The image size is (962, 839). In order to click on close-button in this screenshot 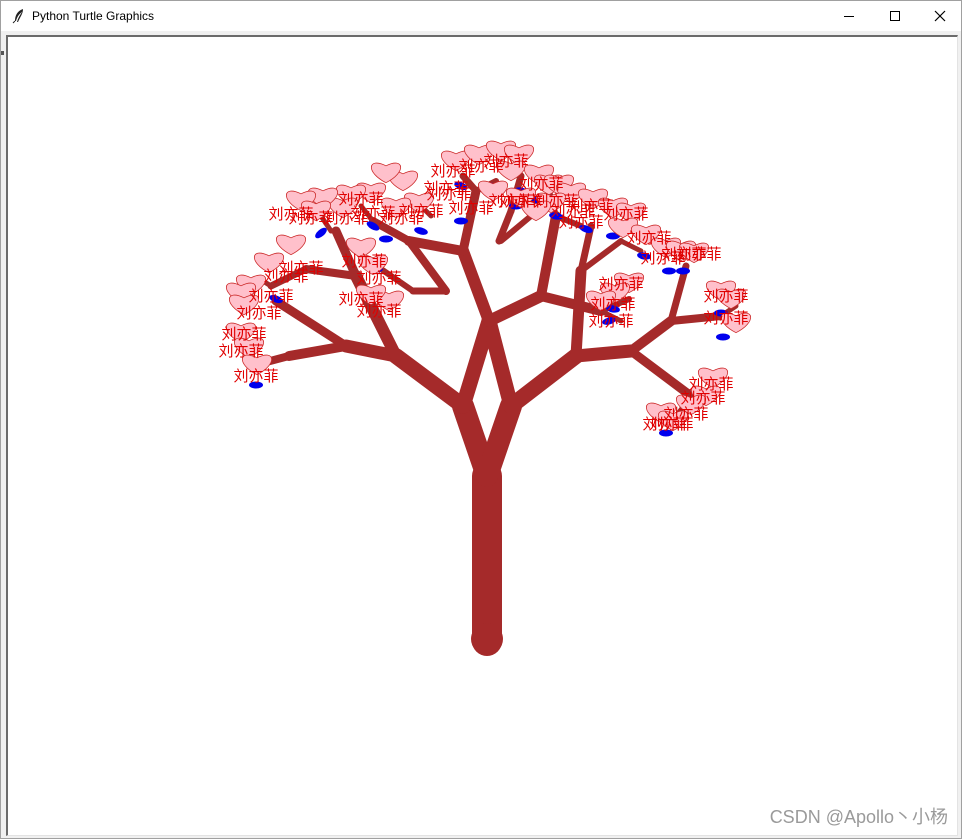, I will do `click(939, 16)`.